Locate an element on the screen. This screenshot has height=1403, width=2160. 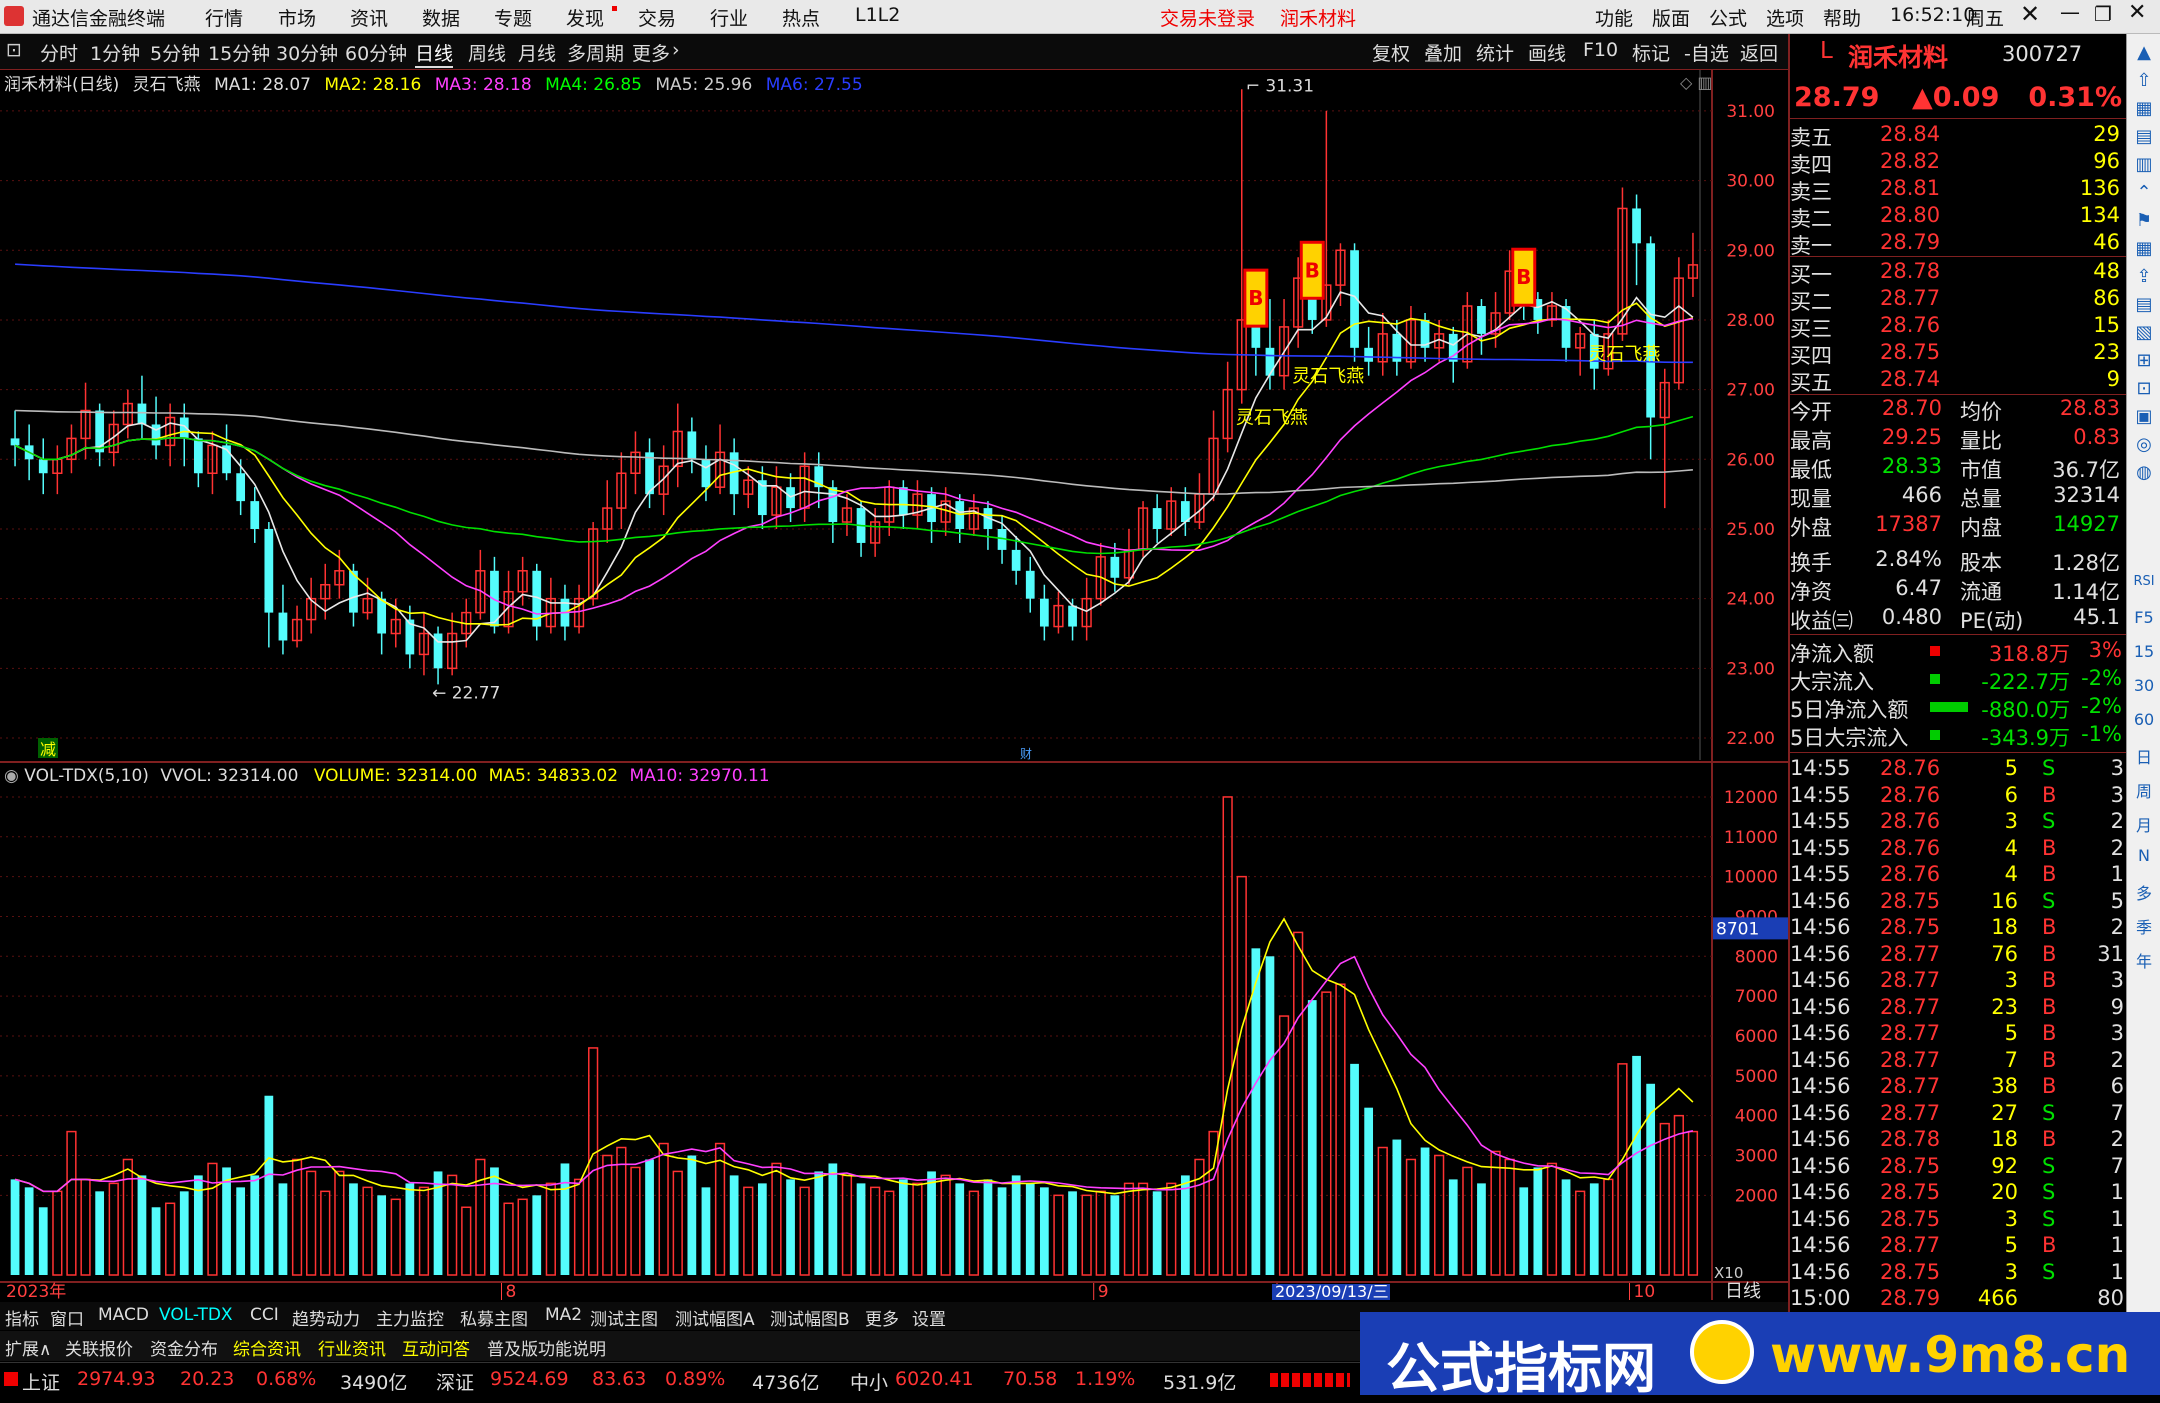
tab-indicator: 指标 is located at coordinates (22, 1317).